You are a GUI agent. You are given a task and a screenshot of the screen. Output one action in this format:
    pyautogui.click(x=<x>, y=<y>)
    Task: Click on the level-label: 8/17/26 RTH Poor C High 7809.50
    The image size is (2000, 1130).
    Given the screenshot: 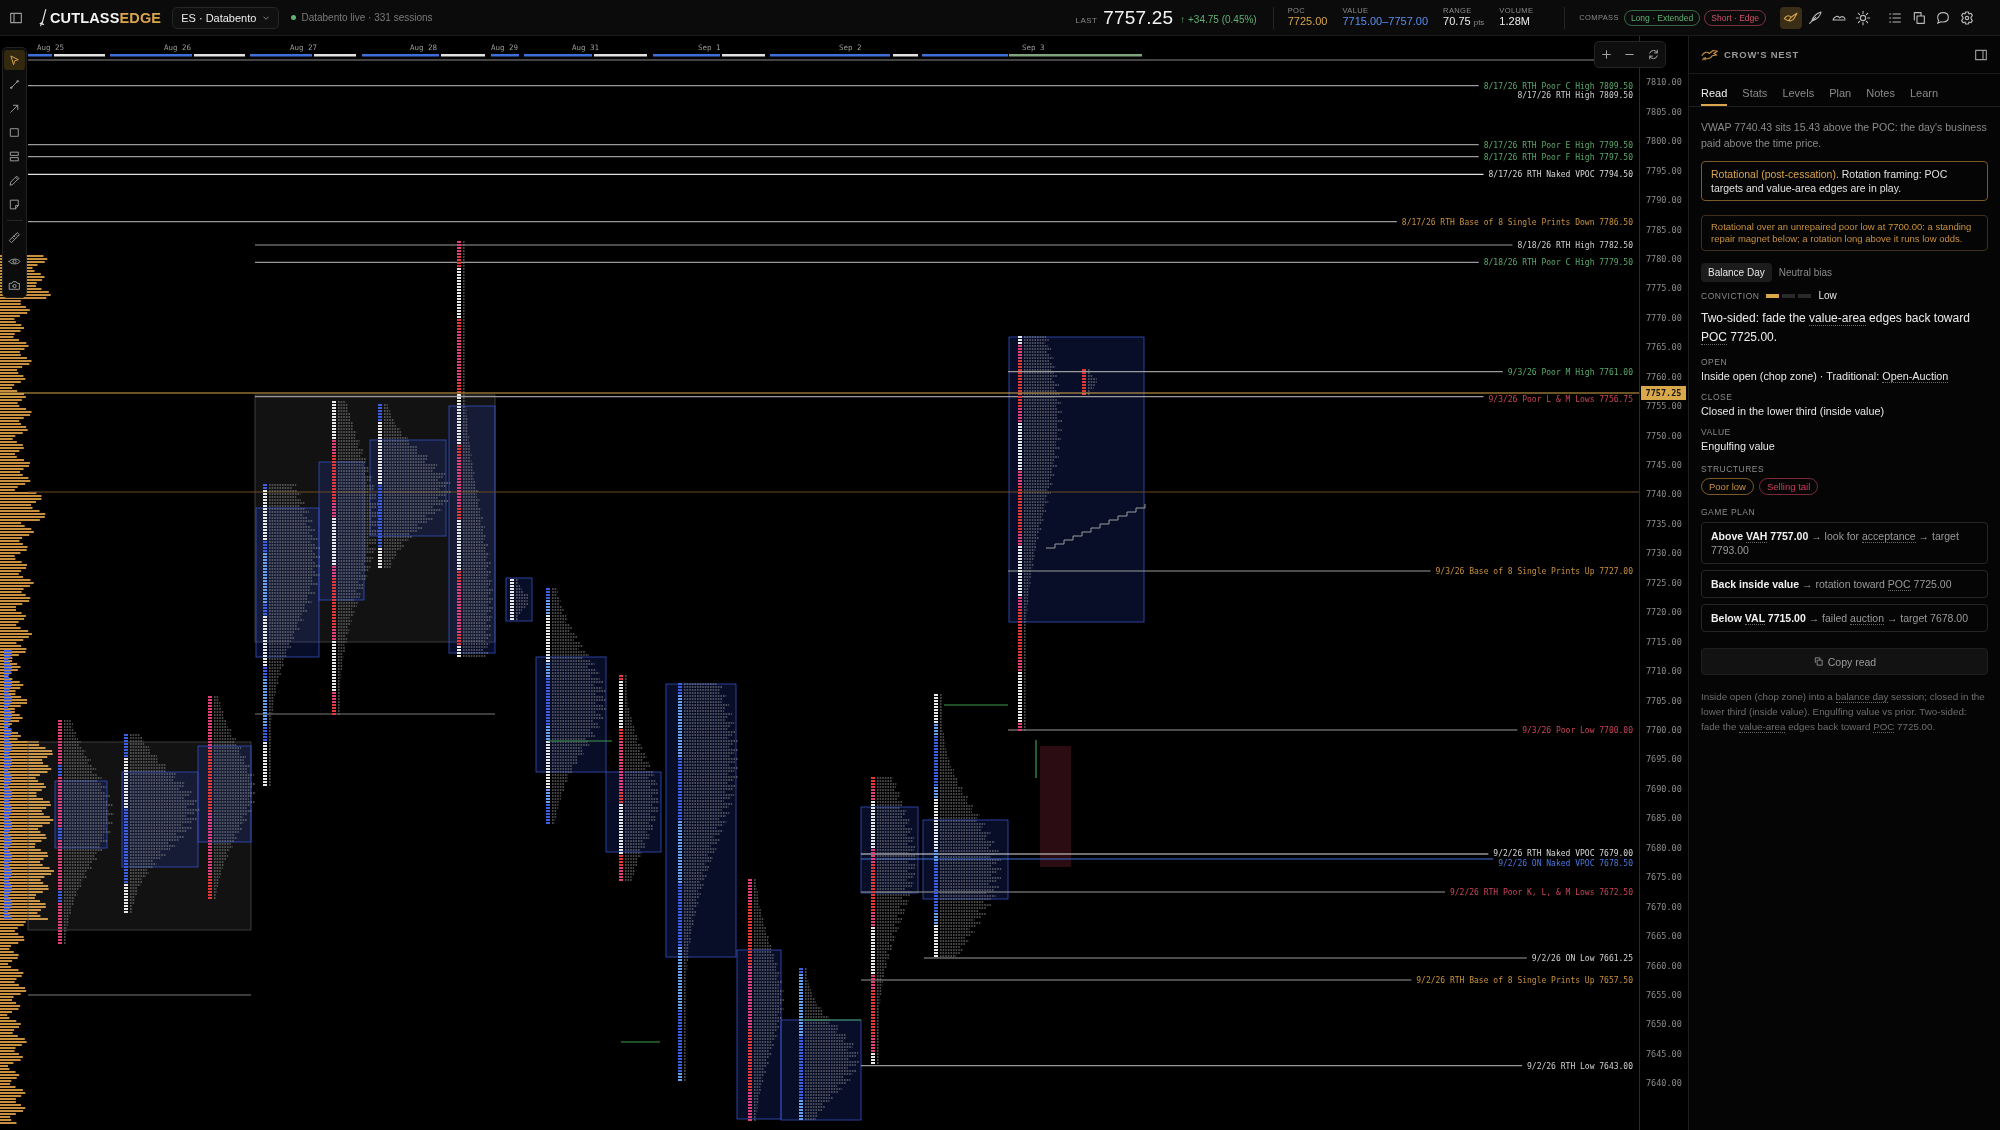 What is the action you would take?
    pyautogui.click(x=1558, y=86)
    